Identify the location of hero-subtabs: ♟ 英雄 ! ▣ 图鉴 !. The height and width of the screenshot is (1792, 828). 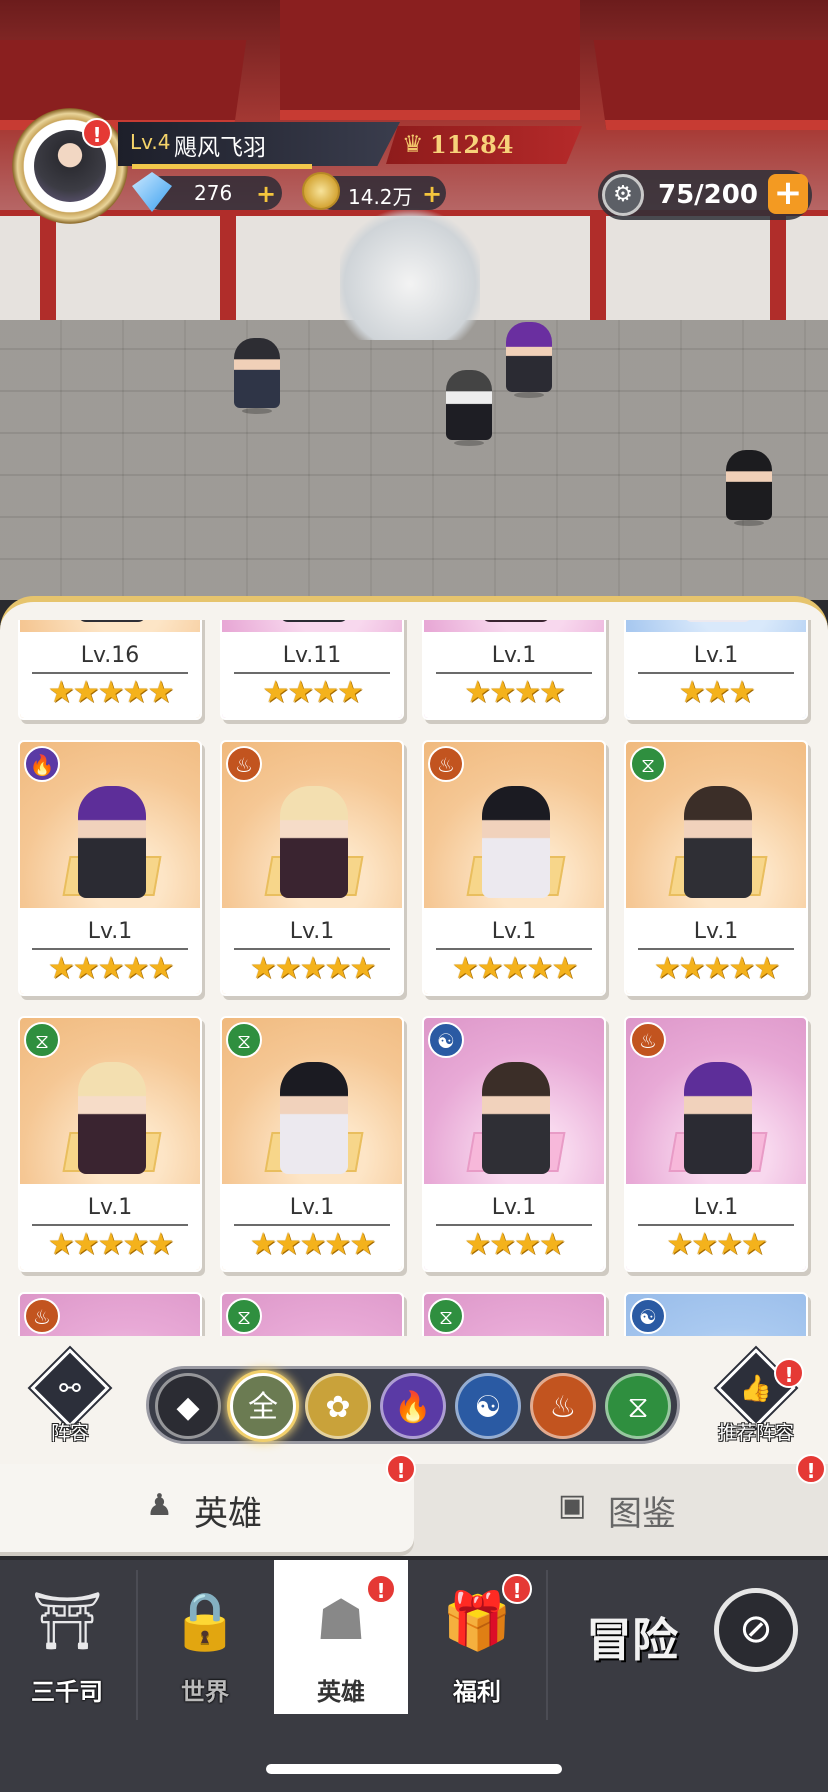
(414, 1505).